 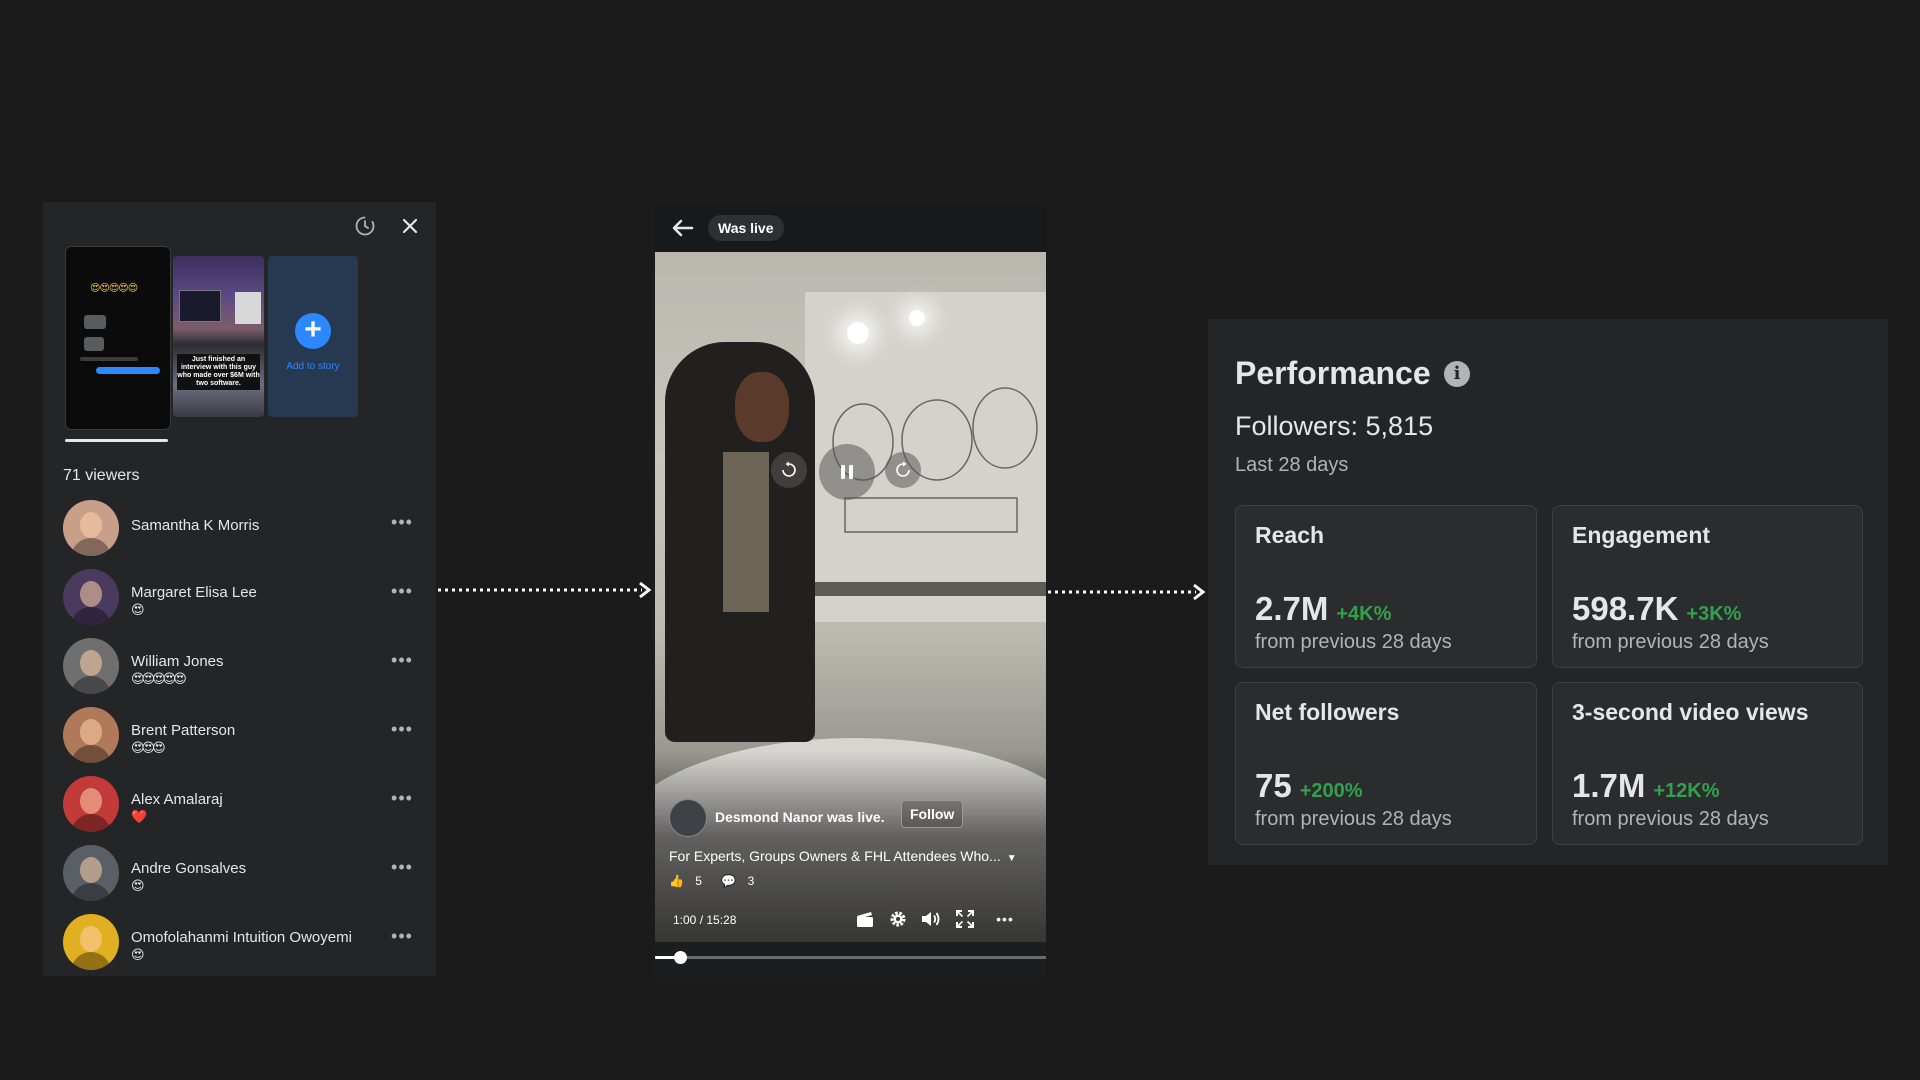 I want to click on viewer-row: Alex Amalaraj ❤️ •••, so click(x=243, y=807).